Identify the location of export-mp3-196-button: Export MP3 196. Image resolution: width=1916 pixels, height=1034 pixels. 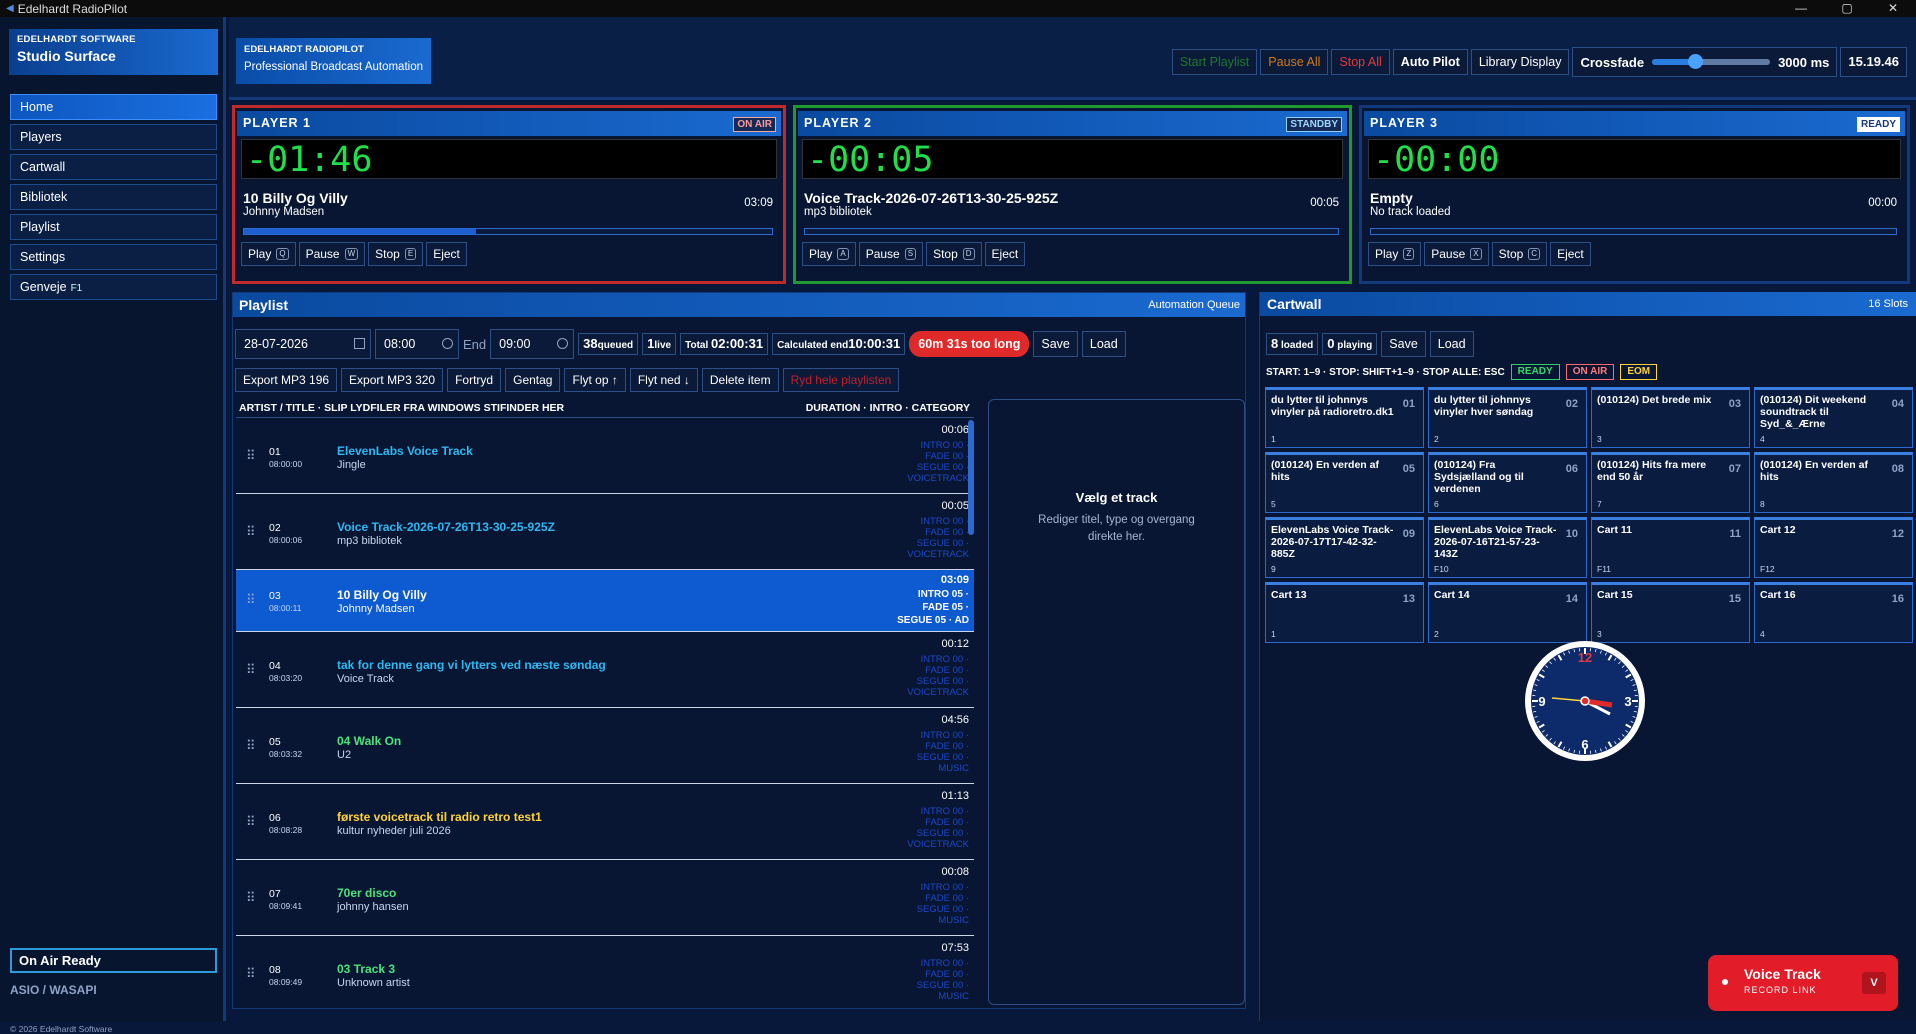
(286, 380).